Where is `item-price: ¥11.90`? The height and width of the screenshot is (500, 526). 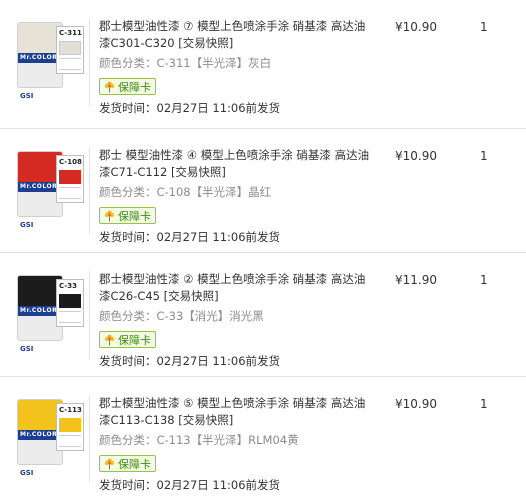
item-price: ¥11.90 is located at coordinates (416, 280).